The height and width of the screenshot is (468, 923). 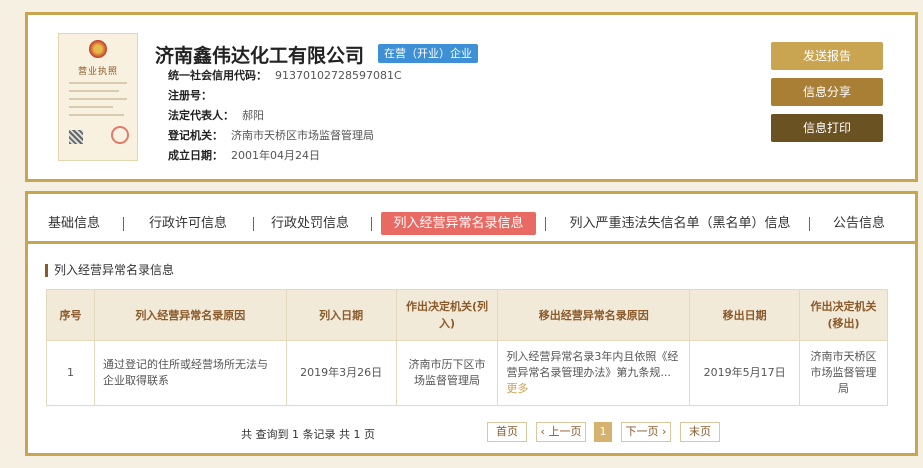 What do you see at coordinates (188, 223) in the screenshot?
I see `tab-admin-license: 行政许可信息` at bounding box center [188, 223].